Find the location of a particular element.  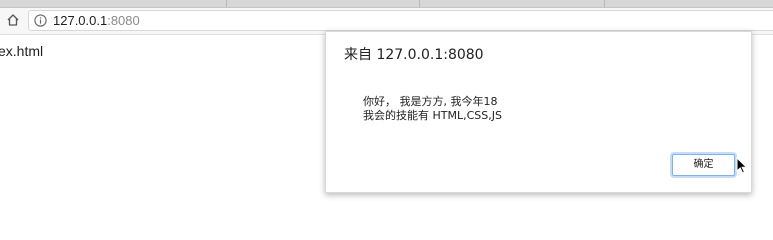

page-filename-text: ex.html is located at coordinates (22, 51).